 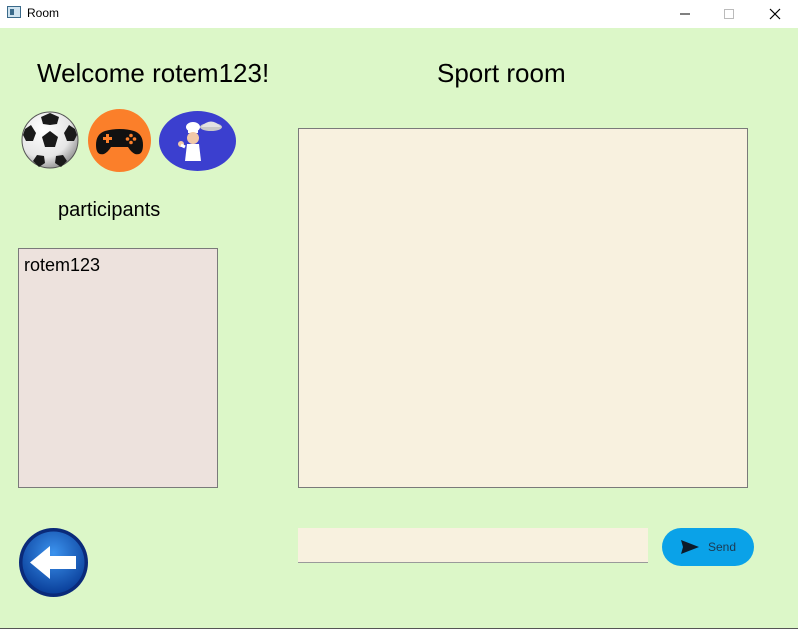 What do you see at coordinates (473, 545) in the screenshot?
I see `message-input` at bounding box center [473, 545].